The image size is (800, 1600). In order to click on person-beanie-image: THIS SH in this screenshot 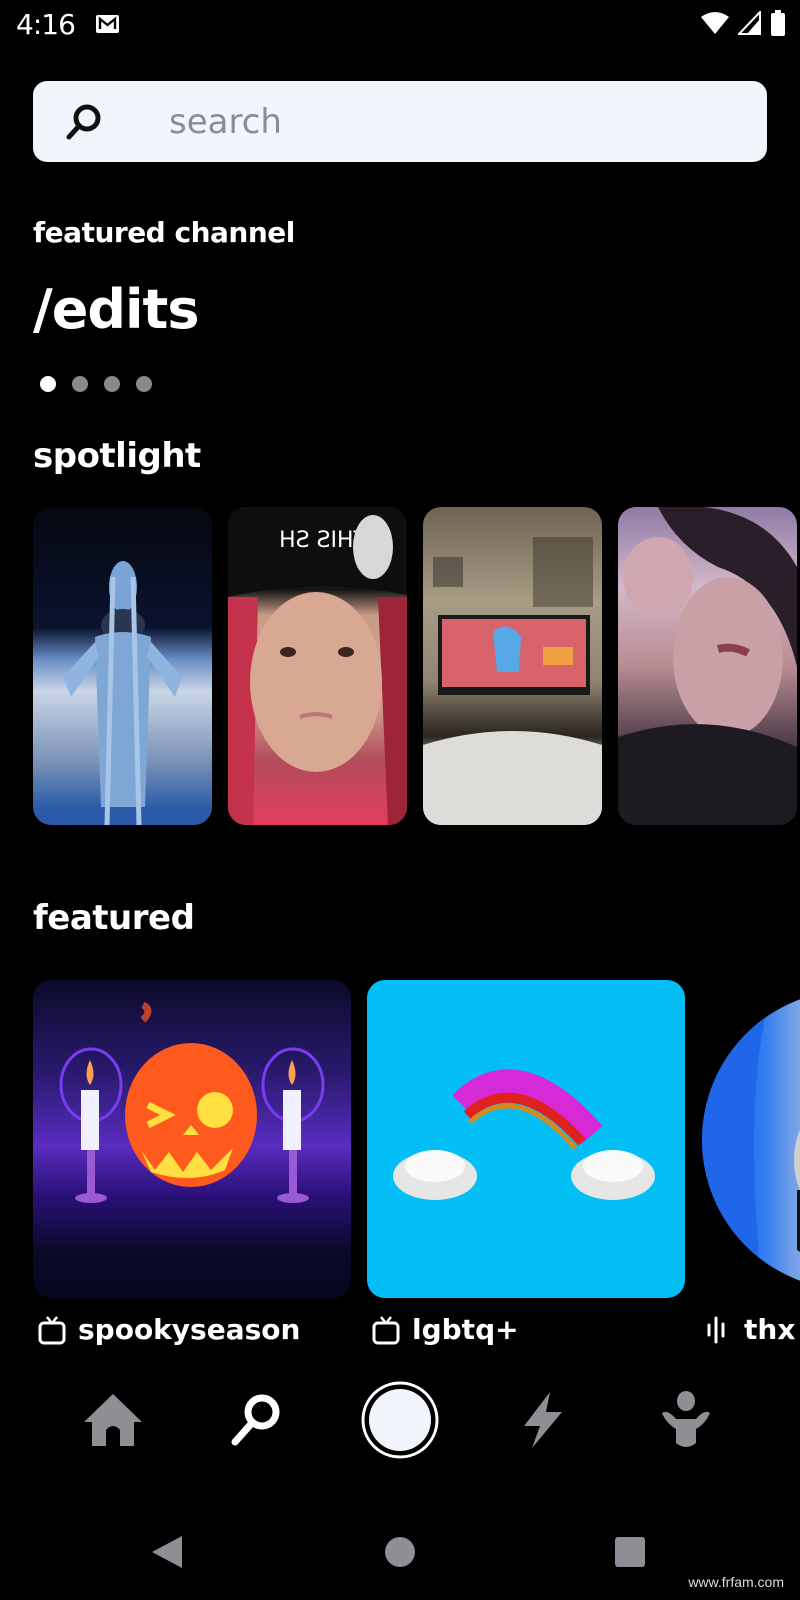, I will do `click(317, 666)`.